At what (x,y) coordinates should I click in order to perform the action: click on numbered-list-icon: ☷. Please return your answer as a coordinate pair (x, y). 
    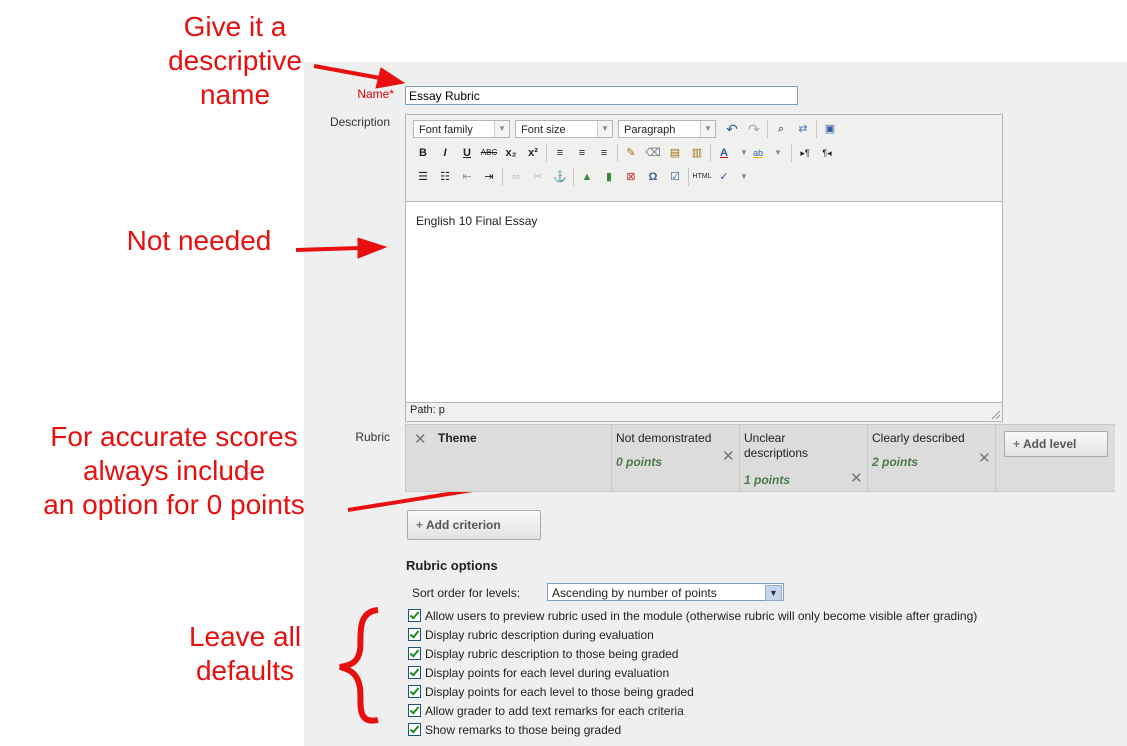
    Looking at the image, I should click on (445, 177).